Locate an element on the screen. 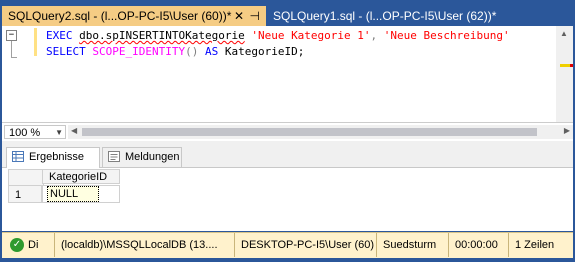  tab-label: Ergebnisse is located at coordinates (57, 157).